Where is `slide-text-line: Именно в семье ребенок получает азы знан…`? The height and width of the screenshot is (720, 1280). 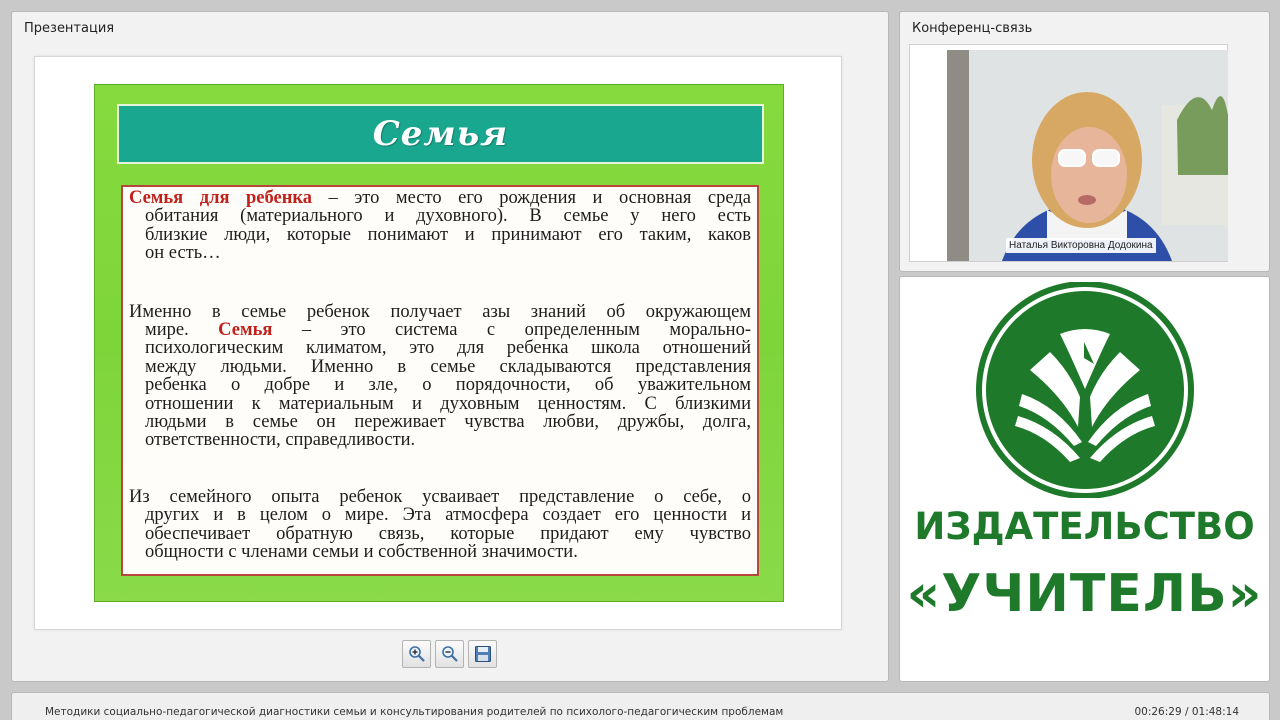
slide-text-line: Именно в семье ребенок получает азы знан… is located at coordinates (440, 311).